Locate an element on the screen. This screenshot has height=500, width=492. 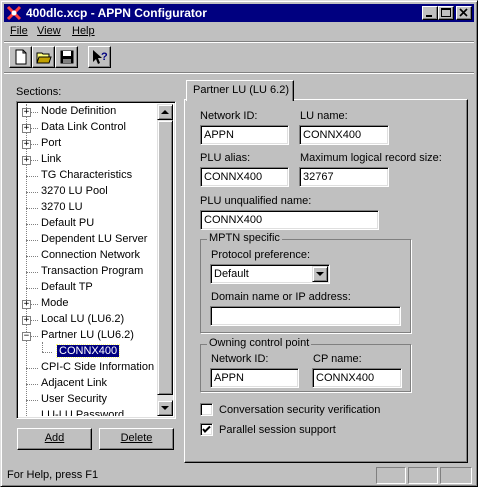
new-button is located at coordinates (20, 57).